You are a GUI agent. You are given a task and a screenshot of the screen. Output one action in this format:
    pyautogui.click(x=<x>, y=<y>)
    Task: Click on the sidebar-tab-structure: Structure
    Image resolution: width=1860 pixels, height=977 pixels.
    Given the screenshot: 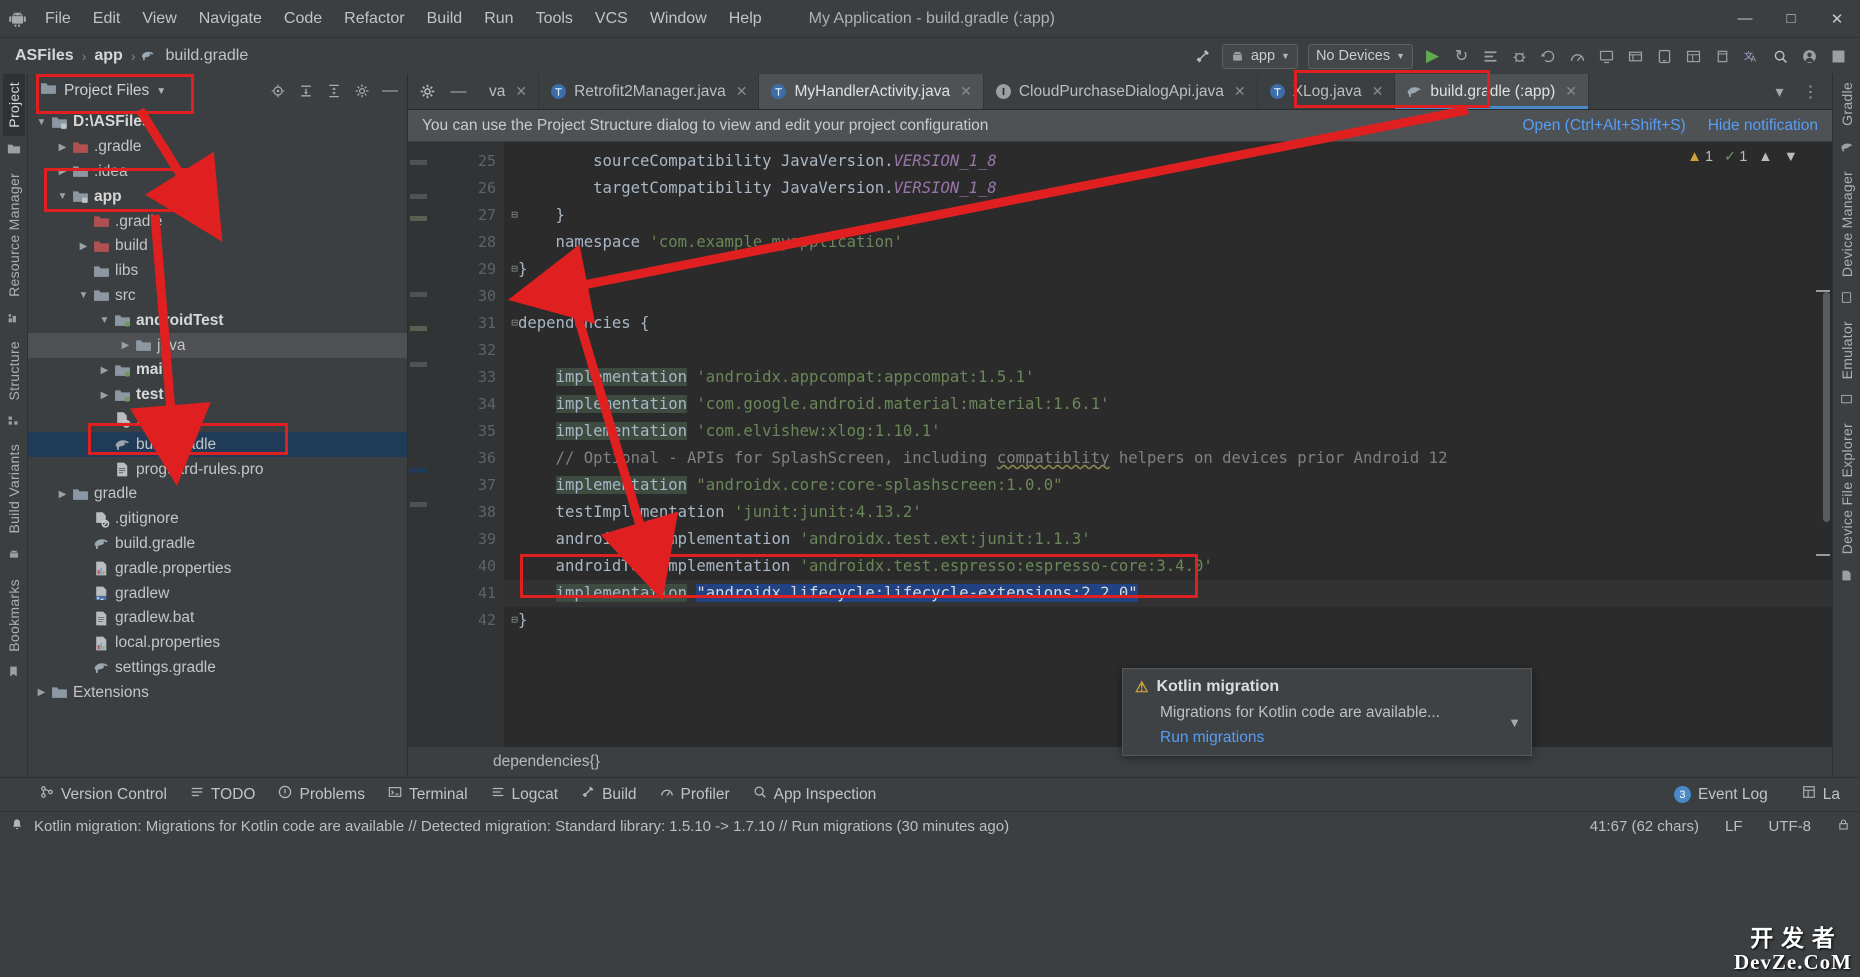 What is the action you would take?
    pyautogui.click(x=14, y=371)
    